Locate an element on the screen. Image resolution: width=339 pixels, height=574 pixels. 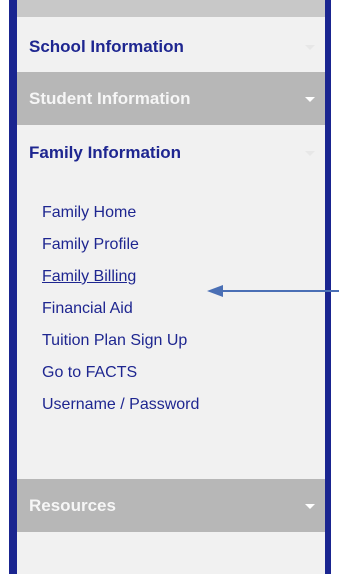
family-home-link: Family Home is located at coordinates (89, 212).